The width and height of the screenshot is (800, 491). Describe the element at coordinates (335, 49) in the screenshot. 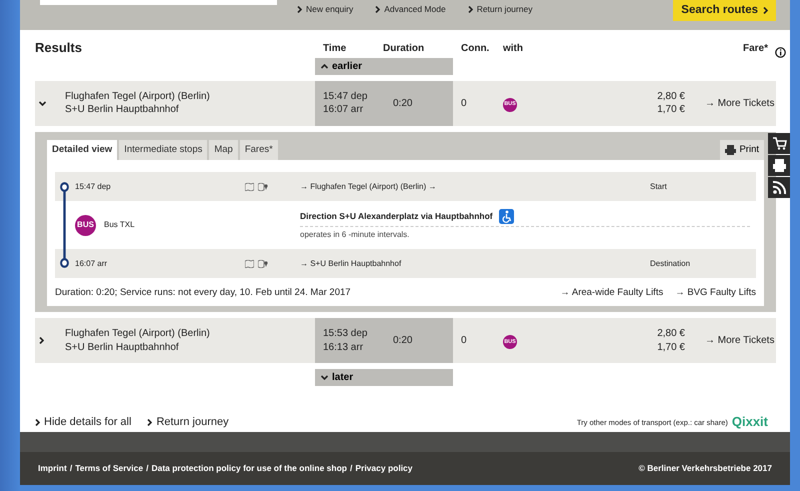

I see `column-header: Time` at that location.